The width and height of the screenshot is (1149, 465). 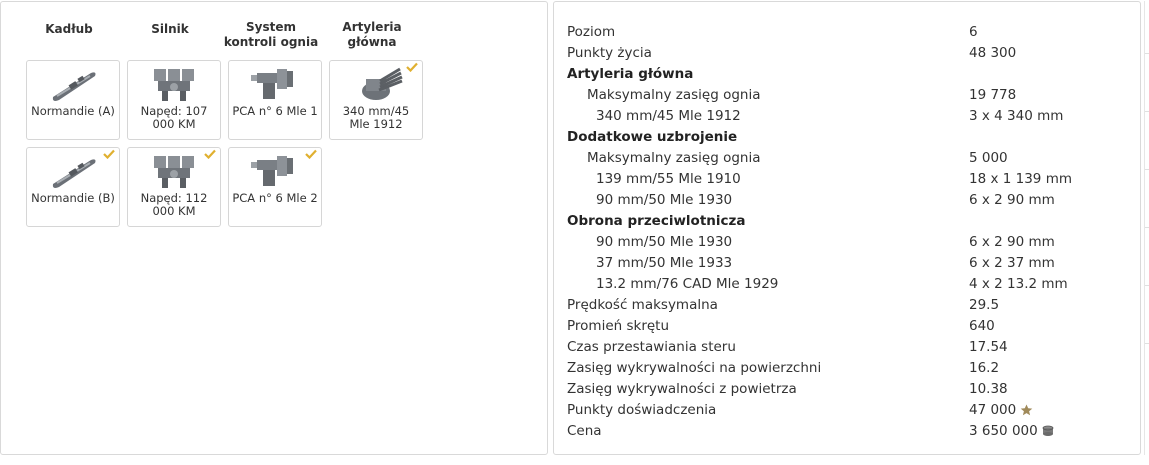 What do you see at coordinates (687, 284) in the screenshot?
I see `stat-label: 13.2 mm/76 CAD Mle 1929` at bounding box center [687, 284].